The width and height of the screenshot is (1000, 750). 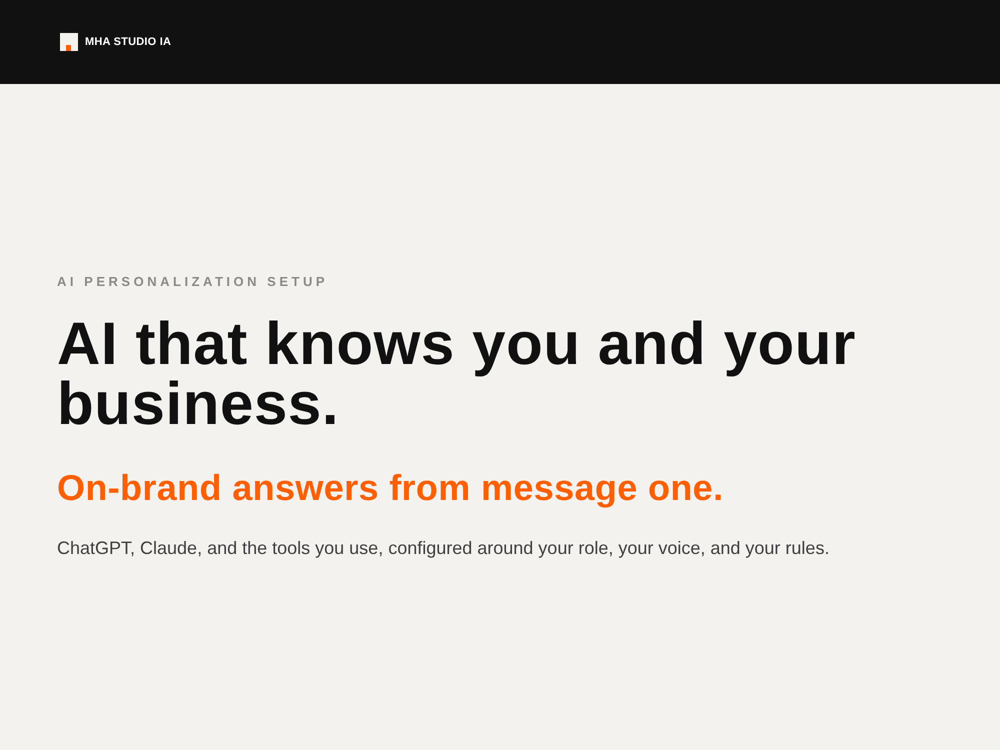 I want to click on subheadline: On-brand answers from message one., so click(x=390, y=488).